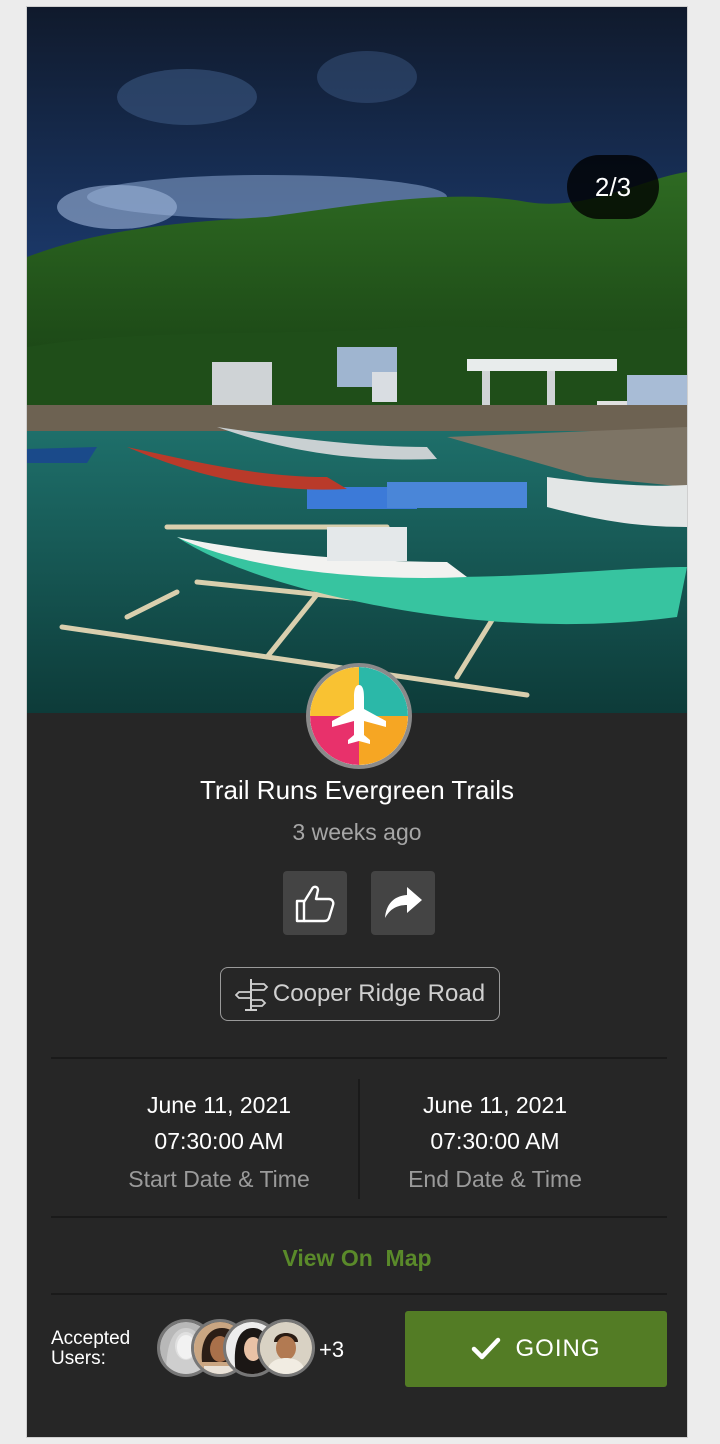 The height and width of the screenshot is (1444, 720). What do you see at coordinates (379, 993) in the screenshot?
I see `location-name: Cooper Ridge Road` at bounding box center [379, 993].